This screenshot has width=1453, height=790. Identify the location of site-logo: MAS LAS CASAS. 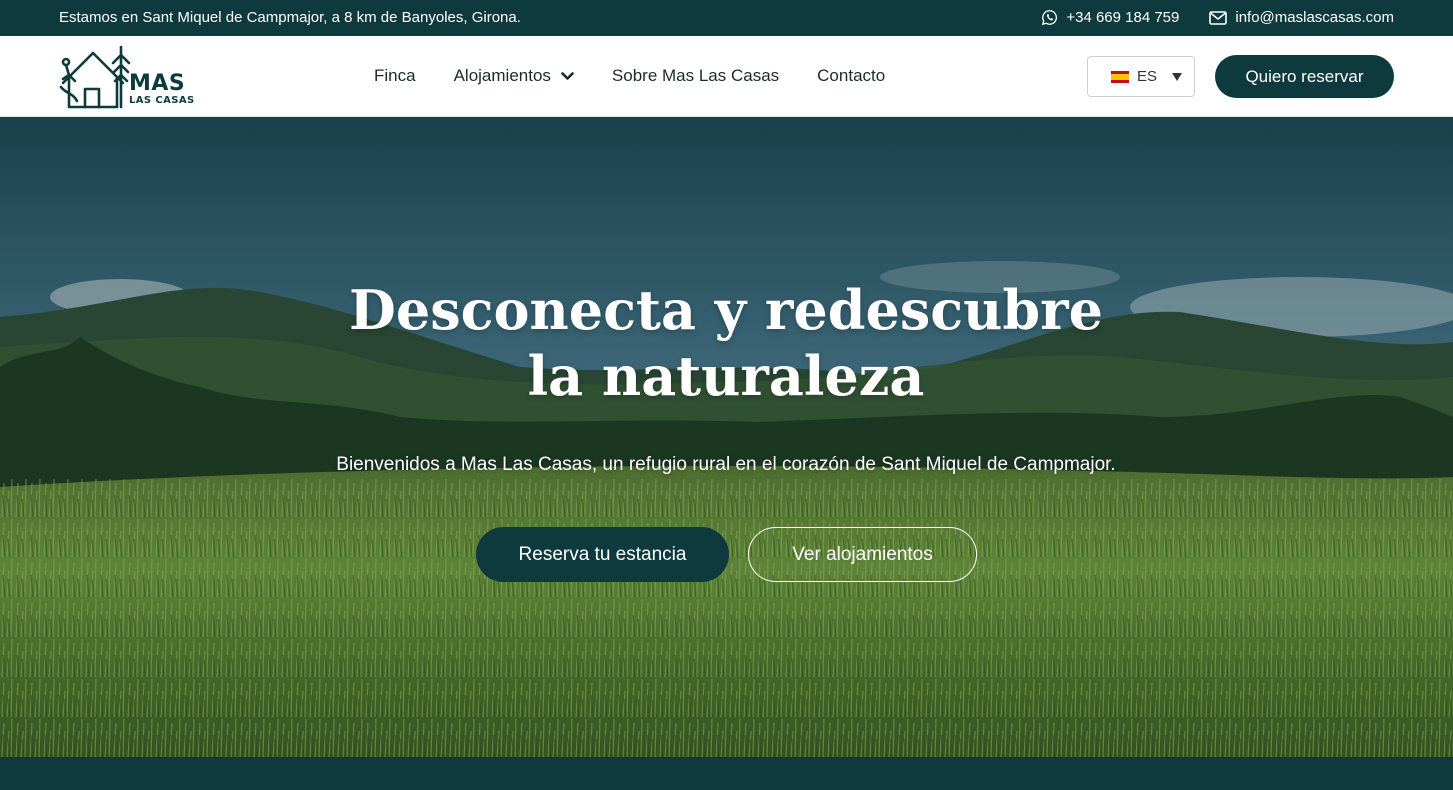
(129, 77).